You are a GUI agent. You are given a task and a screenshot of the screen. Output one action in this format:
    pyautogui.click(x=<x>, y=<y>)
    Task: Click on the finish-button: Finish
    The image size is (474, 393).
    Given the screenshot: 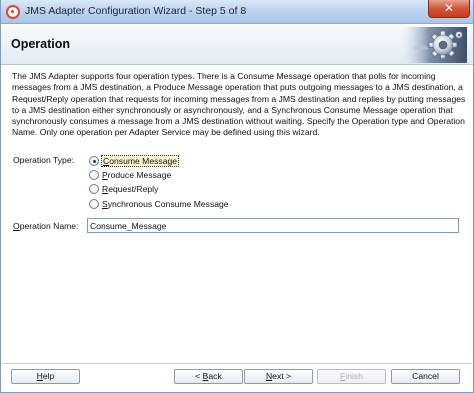 What is the action you would take?
    pyautogui.click(x=351, y=376)
    